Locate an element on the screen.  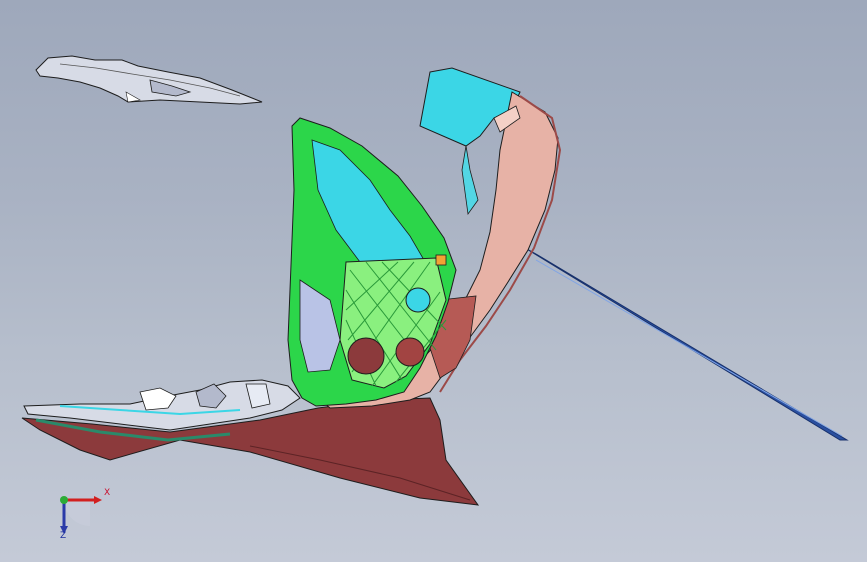
blue-rod is located at coordinates (686, 344).